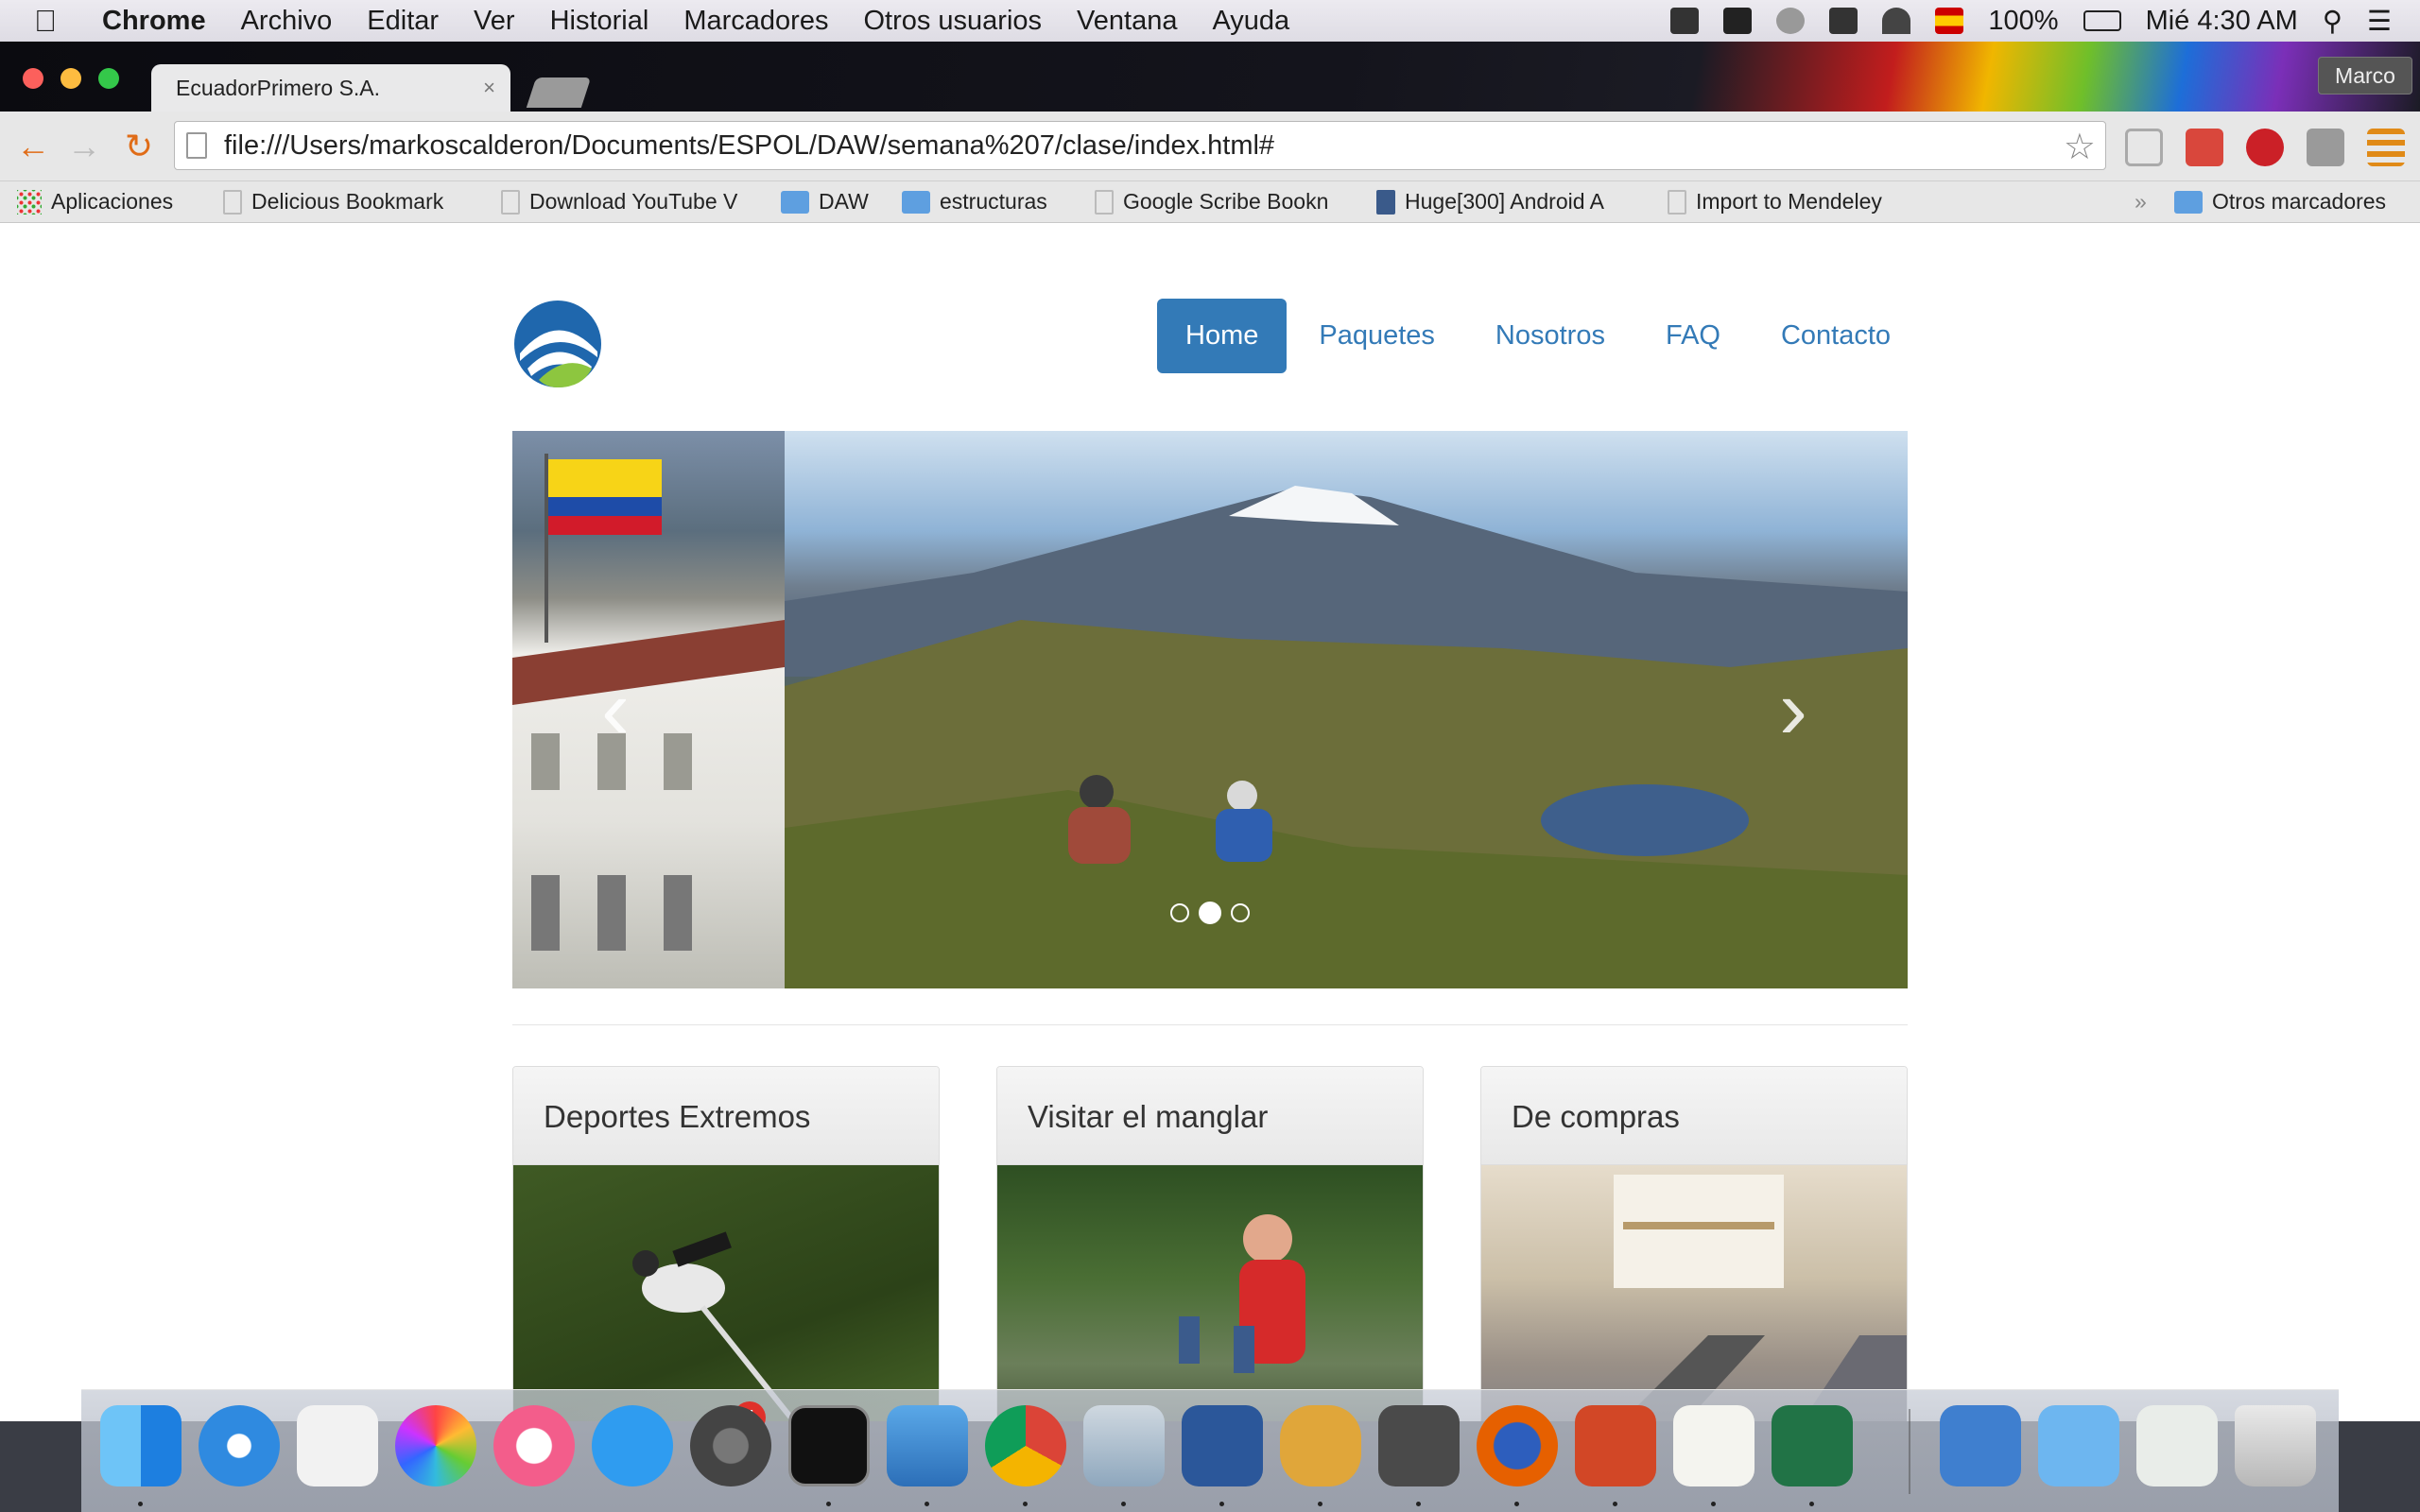 This screenshot has height=1512, width=2420. What do you see at coordinates (2325, 147) in the screenshot?
I see `extension-icon` at bounding box center [2325, 147].